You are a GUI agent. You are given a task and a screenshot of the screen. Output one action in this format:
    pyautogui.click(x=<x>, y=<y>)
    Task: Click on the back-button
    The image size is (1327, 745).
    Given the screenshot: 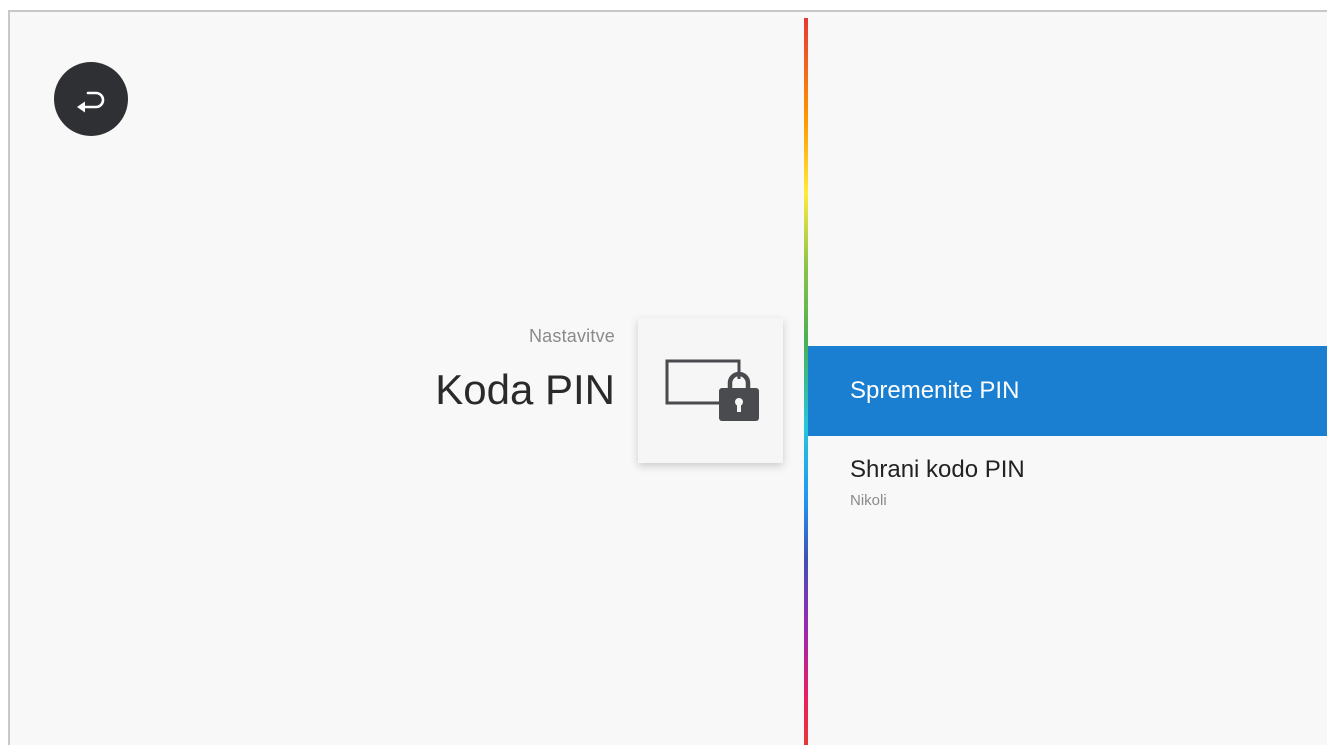 What is the action you would take?
    pyautogui.click(x=91, y=99)
    